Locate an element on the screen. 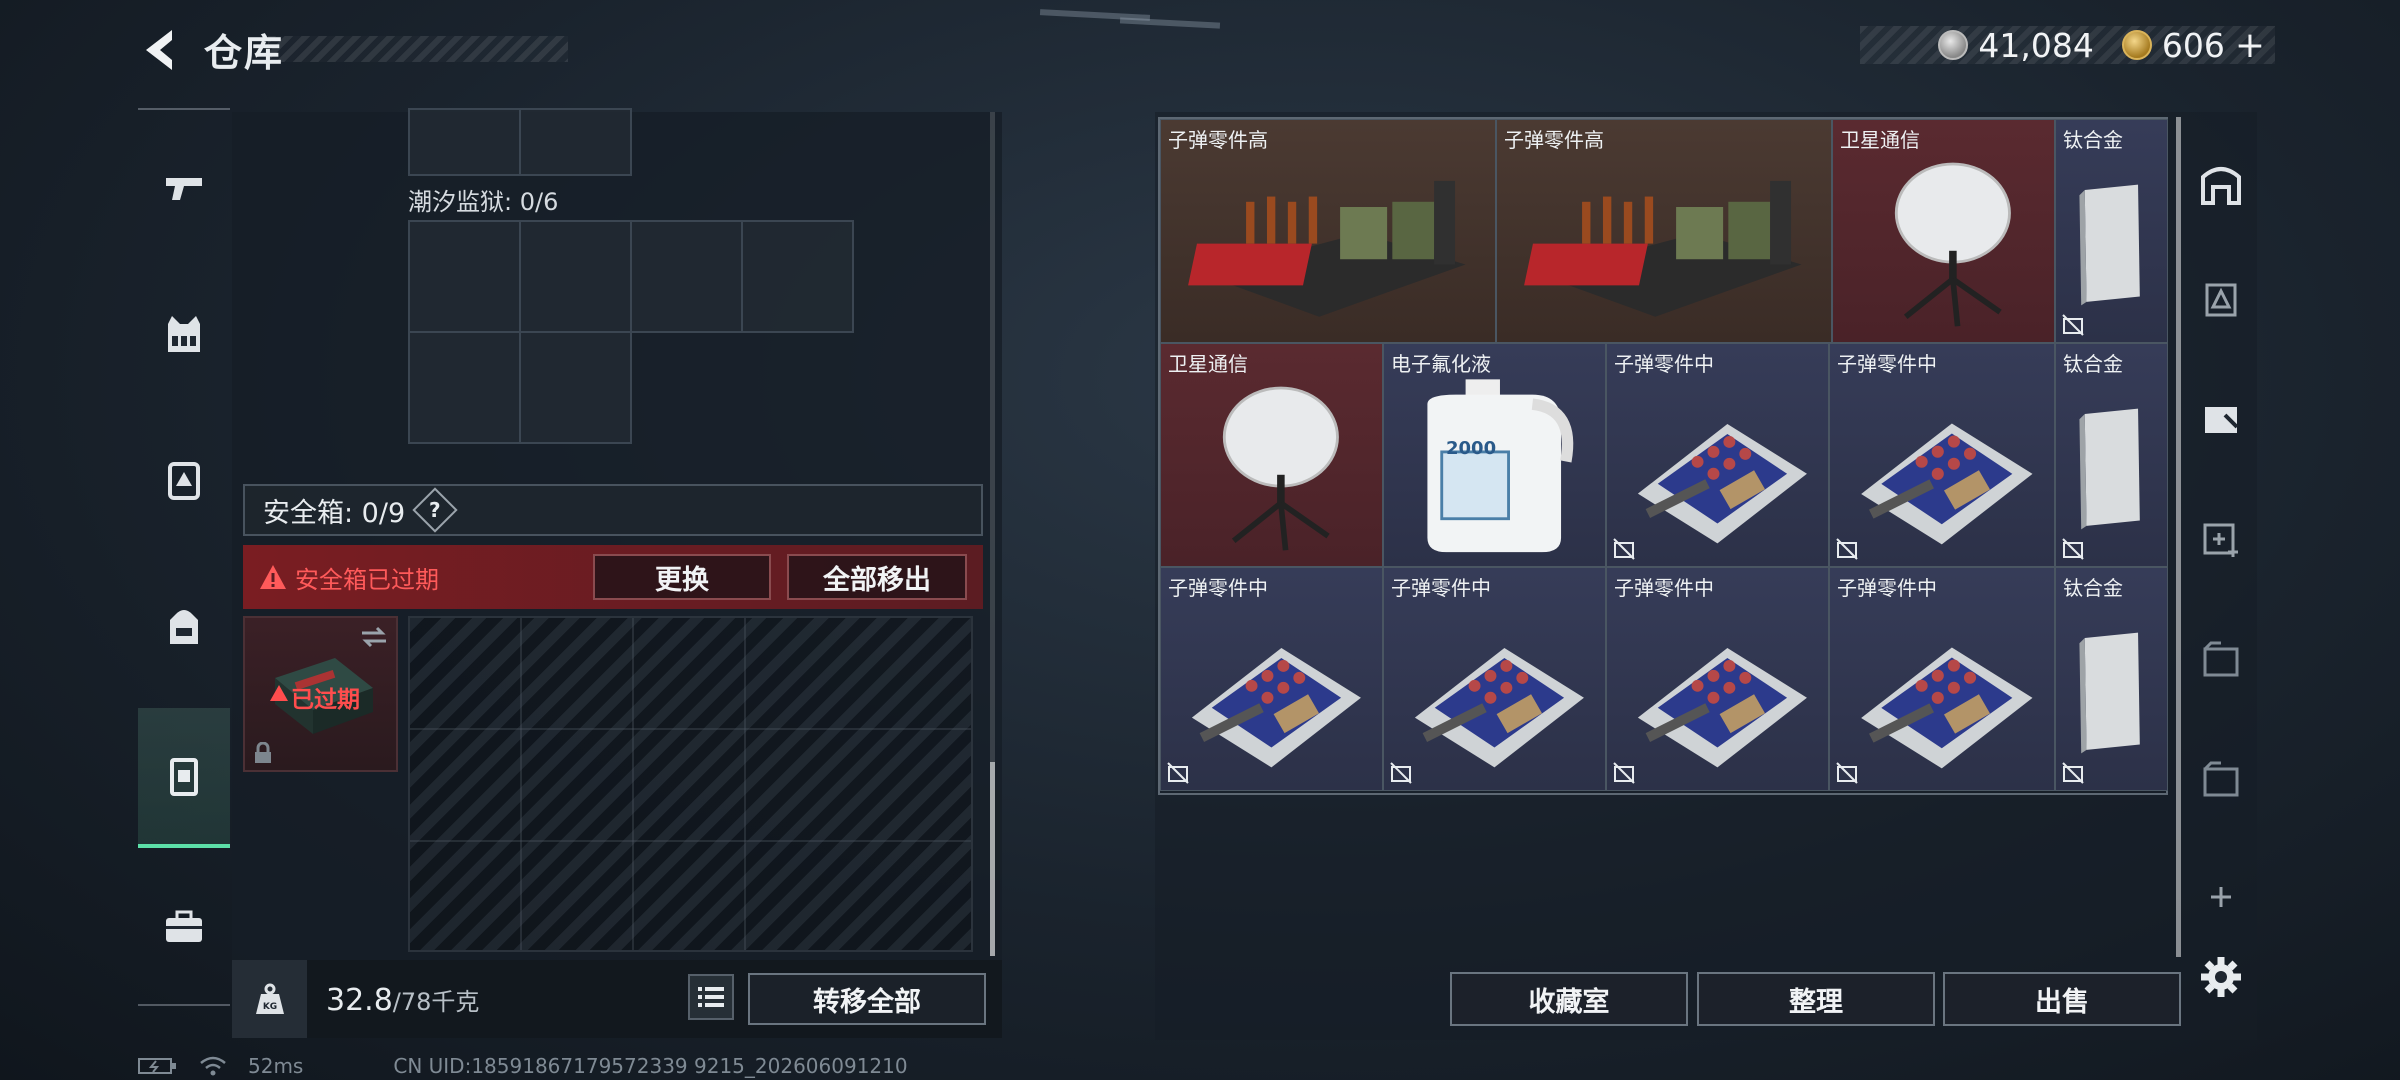 Image resolution: width=2400 pixels, height=1080 pixels. back-arrow-icon is located at coordinates (159, 50).